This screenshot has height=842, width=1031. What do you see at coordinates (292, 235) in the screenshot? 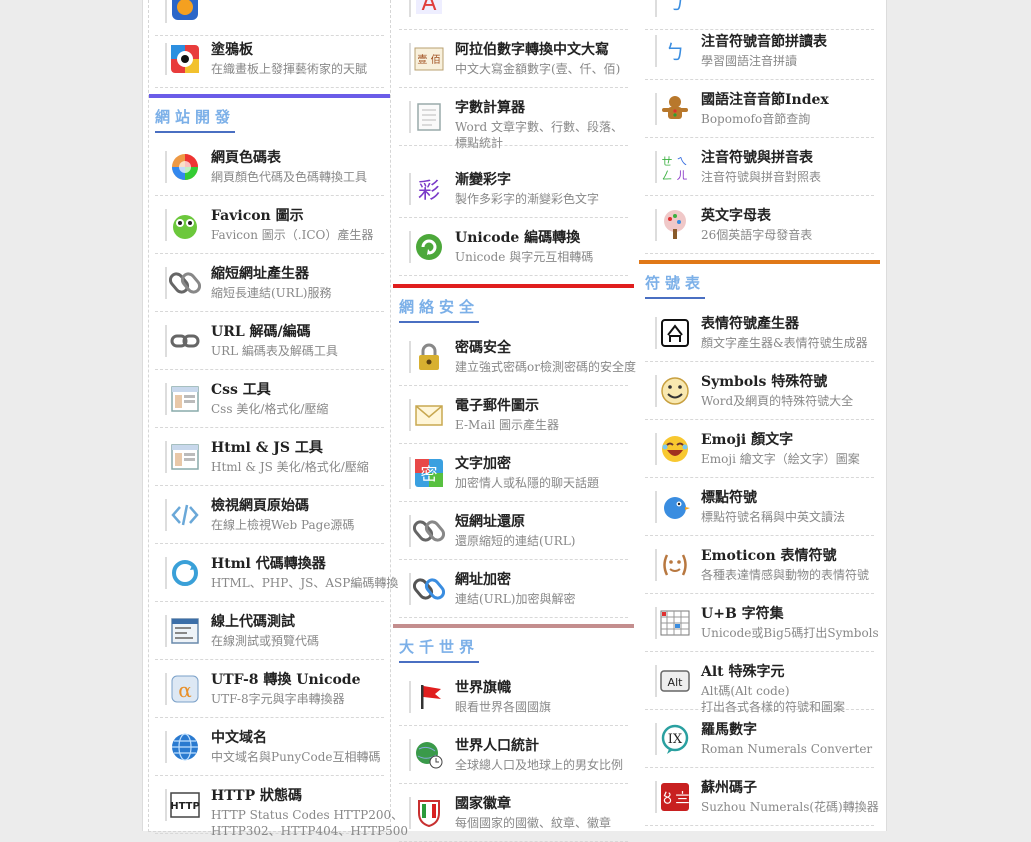
I see `tool-description: Favicon 圖示（.ICO）產生器` at bounding box center [292, 235].